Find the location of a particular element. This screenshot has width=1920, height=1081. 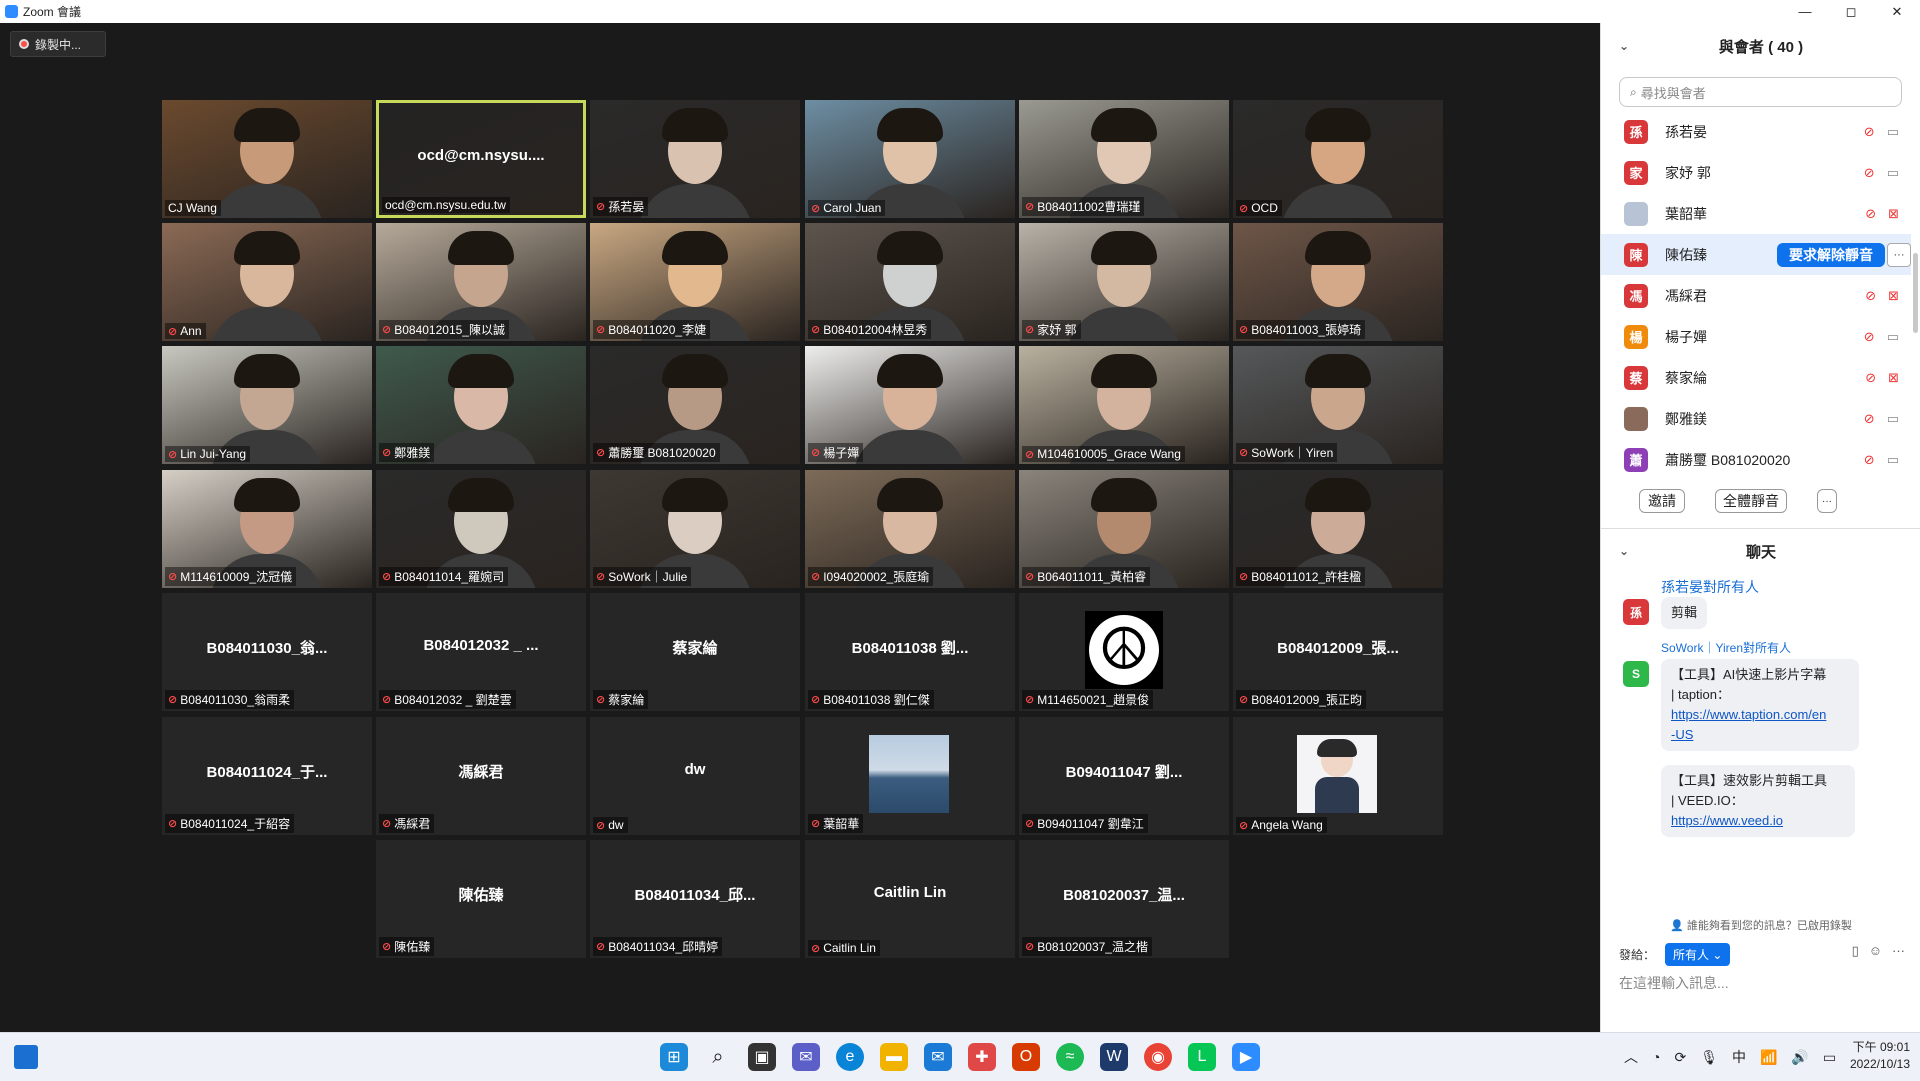

taskbar-clock: 下午 09:01 2022/10/13 is located at coordinates (1880, 1056).